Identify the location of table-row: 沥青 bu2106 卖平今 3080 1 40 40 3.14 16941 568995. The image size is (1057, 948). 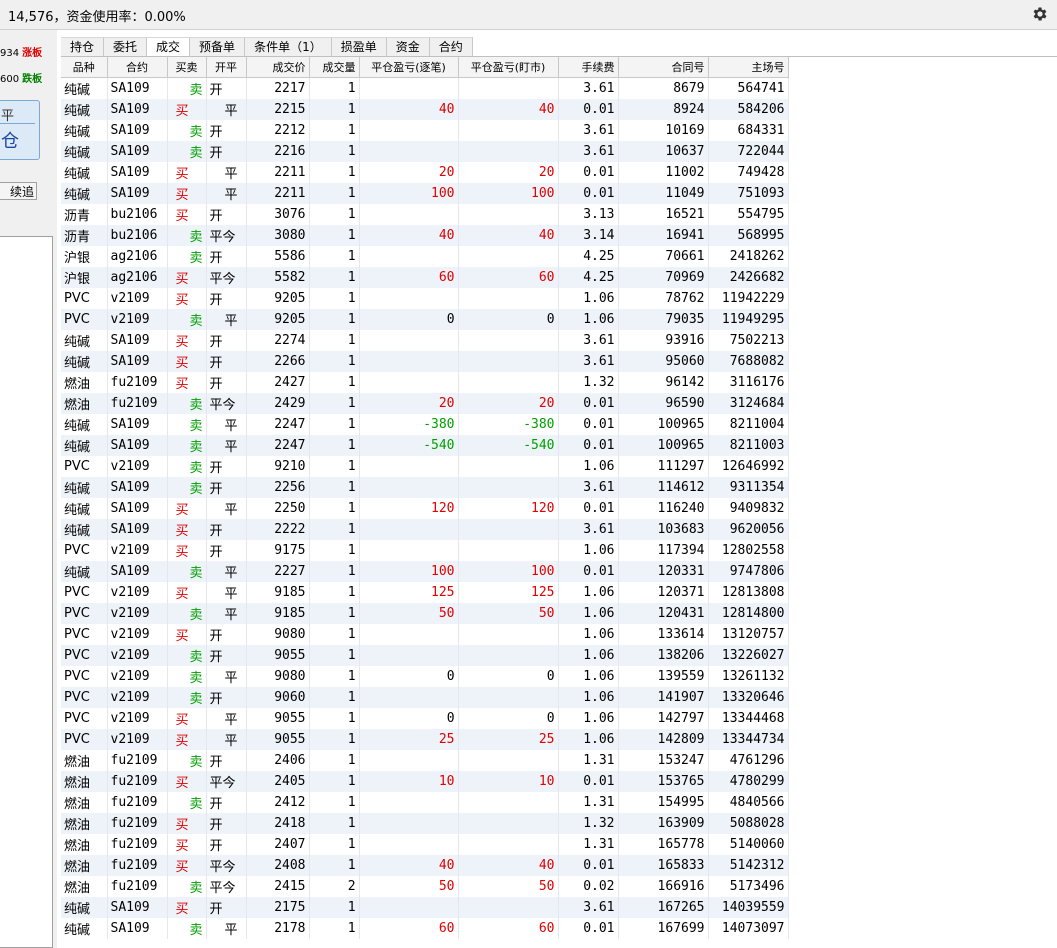
(425, 235).